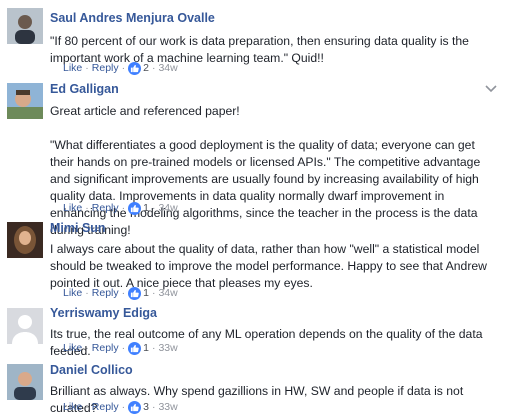  I want to click on reaction-count: 2, so click(138, 68).